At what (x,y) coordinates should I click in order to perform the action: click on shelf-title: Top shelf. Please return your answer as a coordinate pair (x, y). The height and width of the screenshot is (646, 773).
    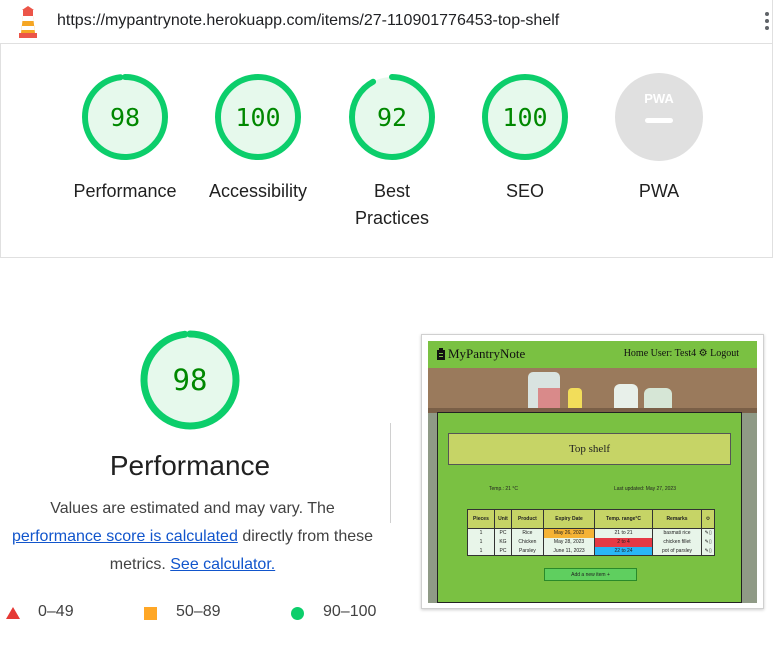
    Looking at the image, I should click on (589, 449).